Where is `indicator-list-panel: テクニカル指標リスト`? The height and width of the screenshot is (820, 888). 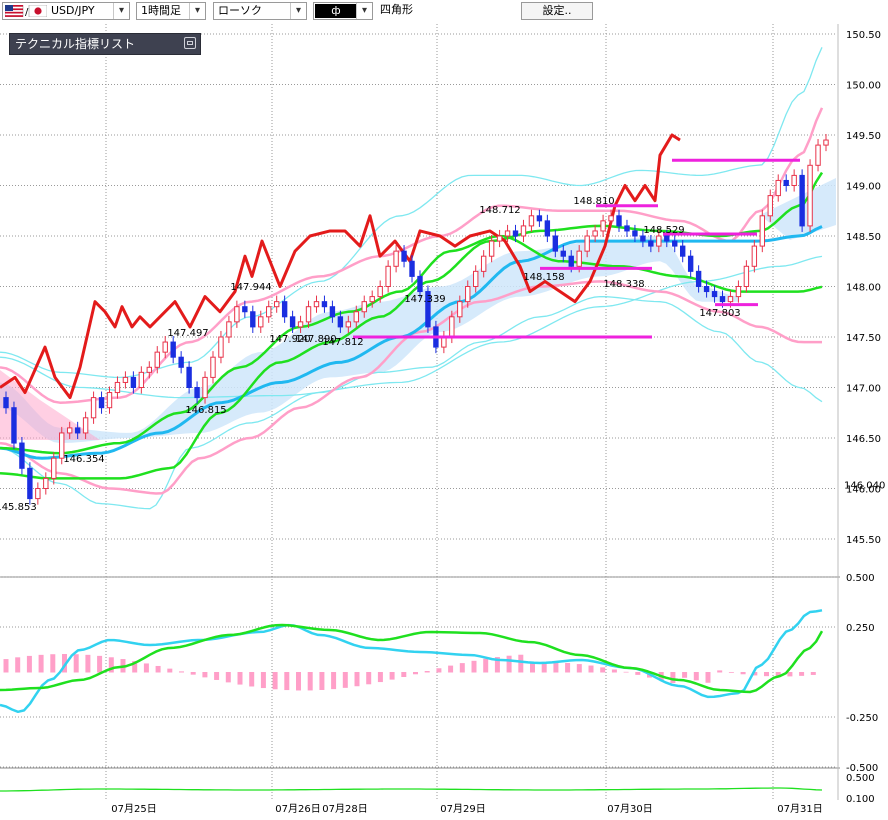
indicator-list-panel: テクニカル指標リスト is located at coordinates (105, 44).